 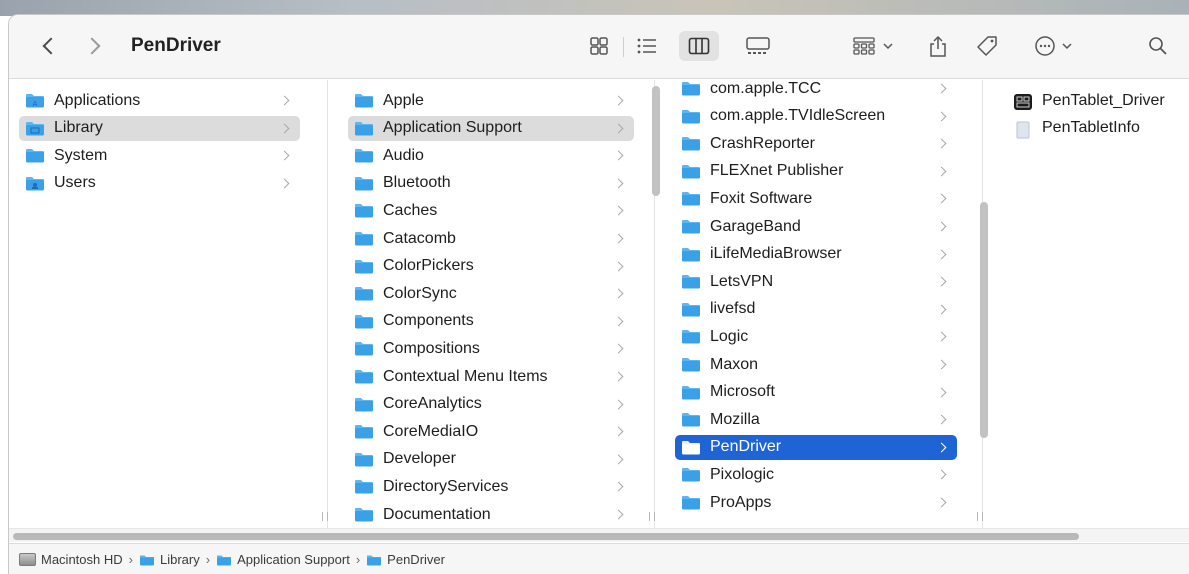 What do you see at coordinates (491, 183) in the screenshot?
I see `folder-item-bluetooth: Bluetooth` at bounding box center [491, 183].